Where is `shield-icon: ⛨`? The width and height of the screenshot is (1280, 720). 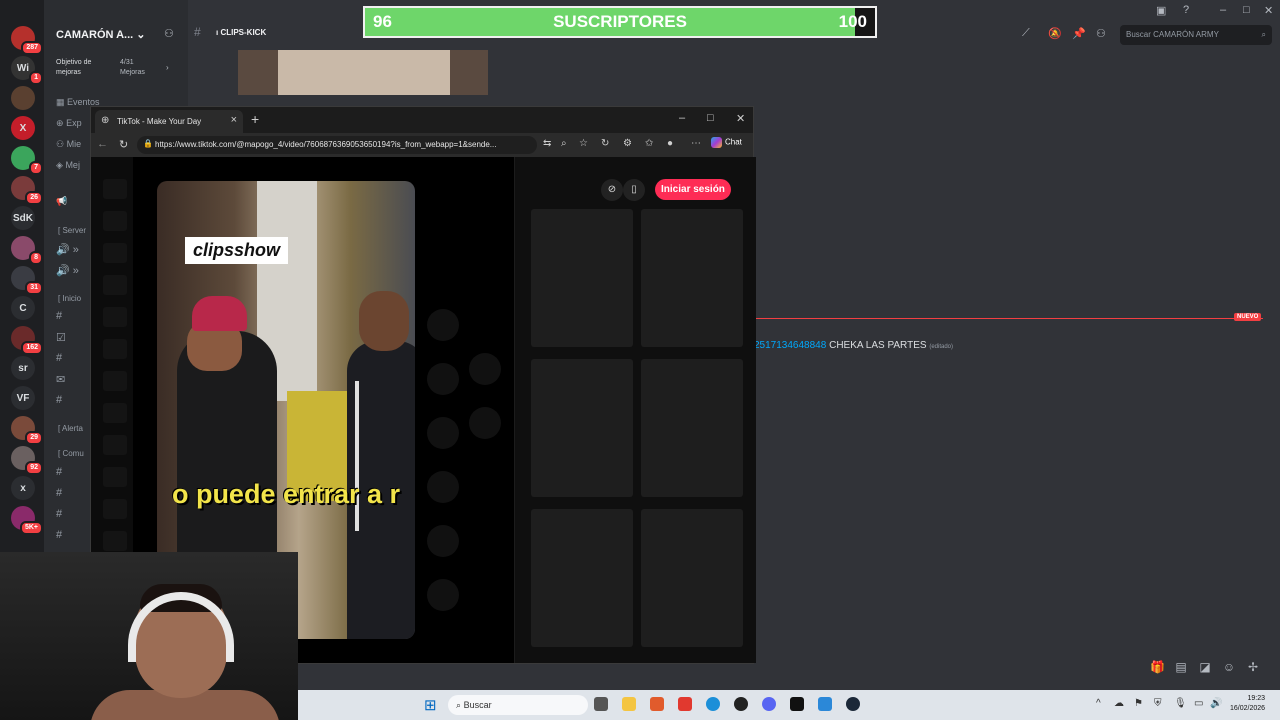 shield-icon: ⛨ is located at coordinates (1158, 703).